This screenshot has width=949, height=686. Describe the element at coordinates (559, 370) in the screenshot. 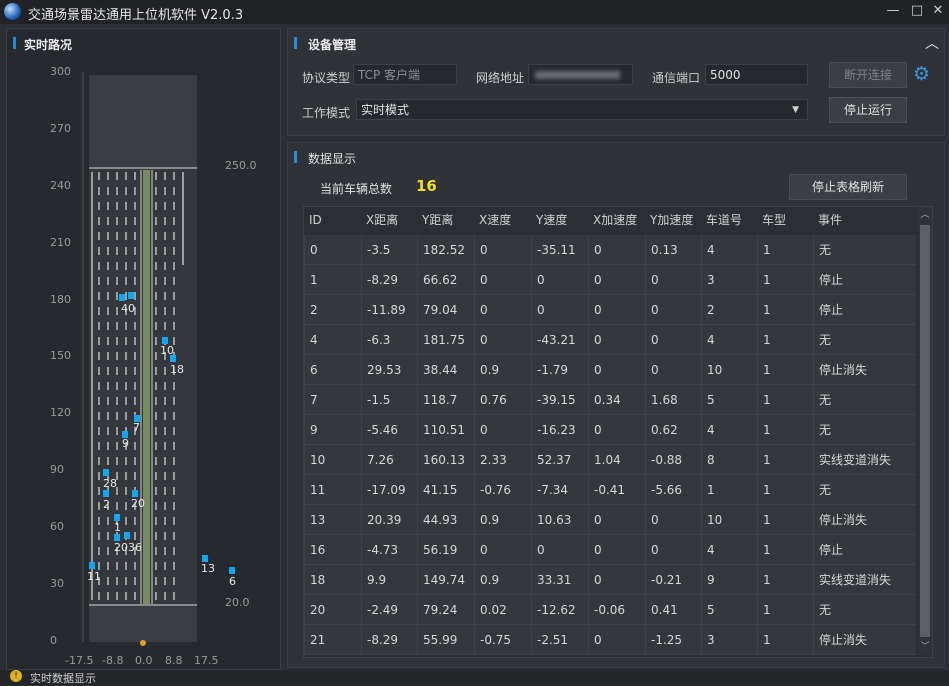

I see `table-cell: -1.79` at that location.